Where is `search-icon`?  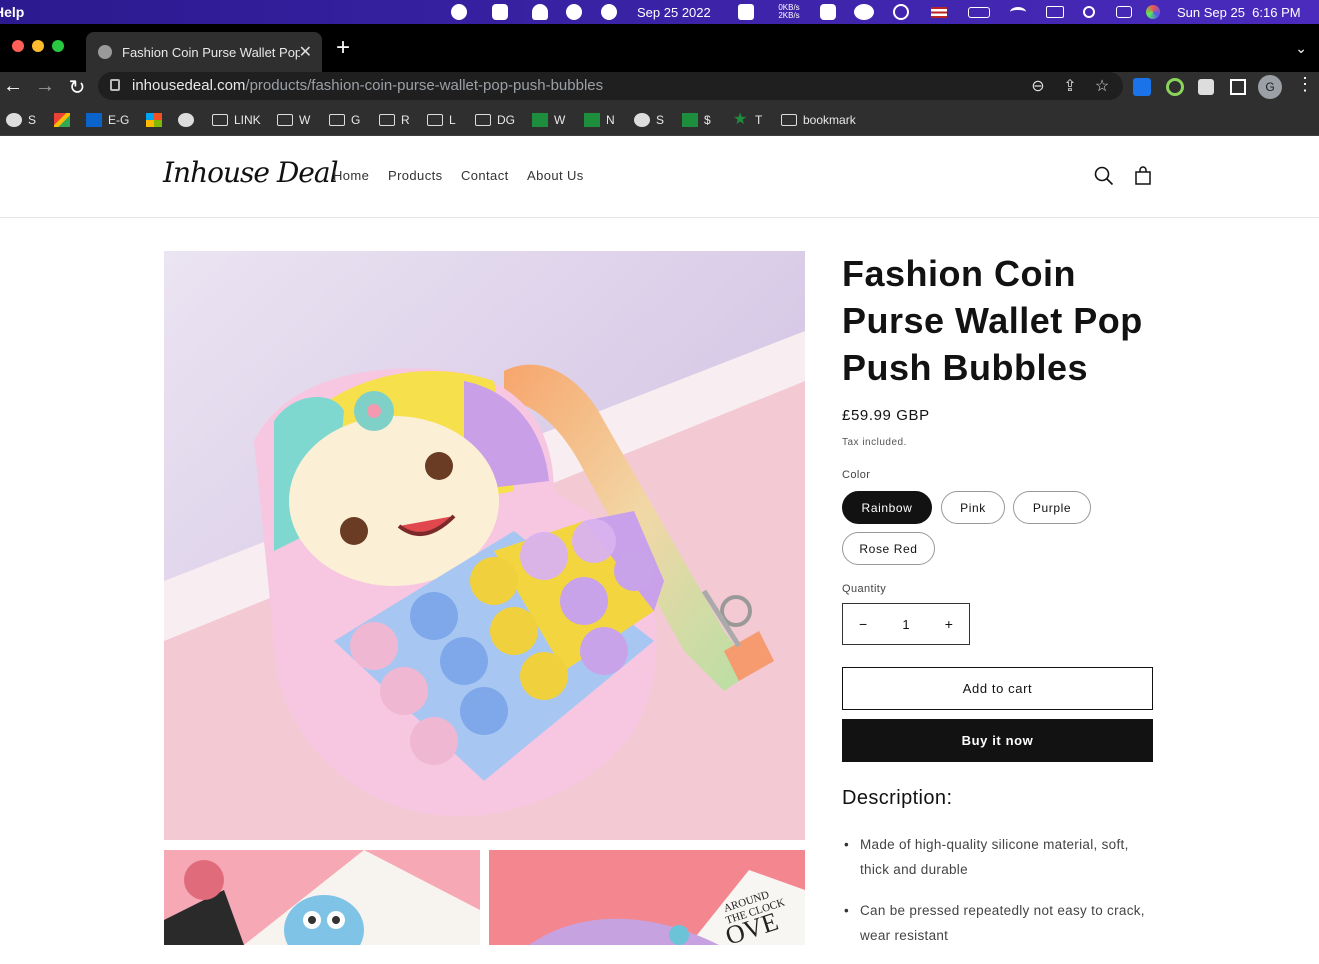
search-icon is located at coordinates (1104, 176).